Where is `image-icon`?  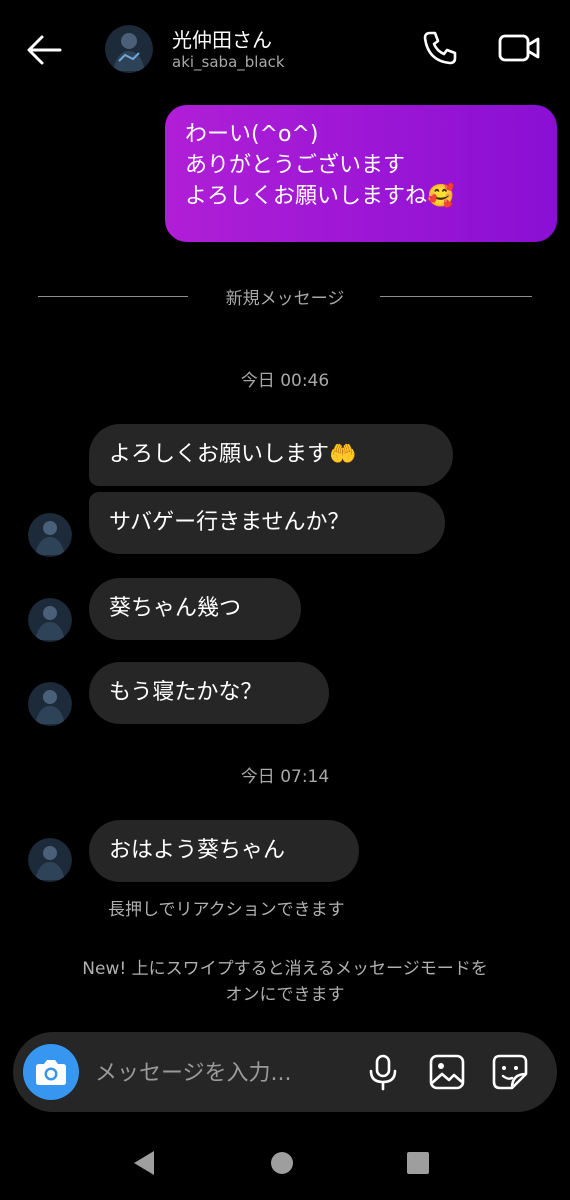 image-icon is located at coordinates (447, 1072).